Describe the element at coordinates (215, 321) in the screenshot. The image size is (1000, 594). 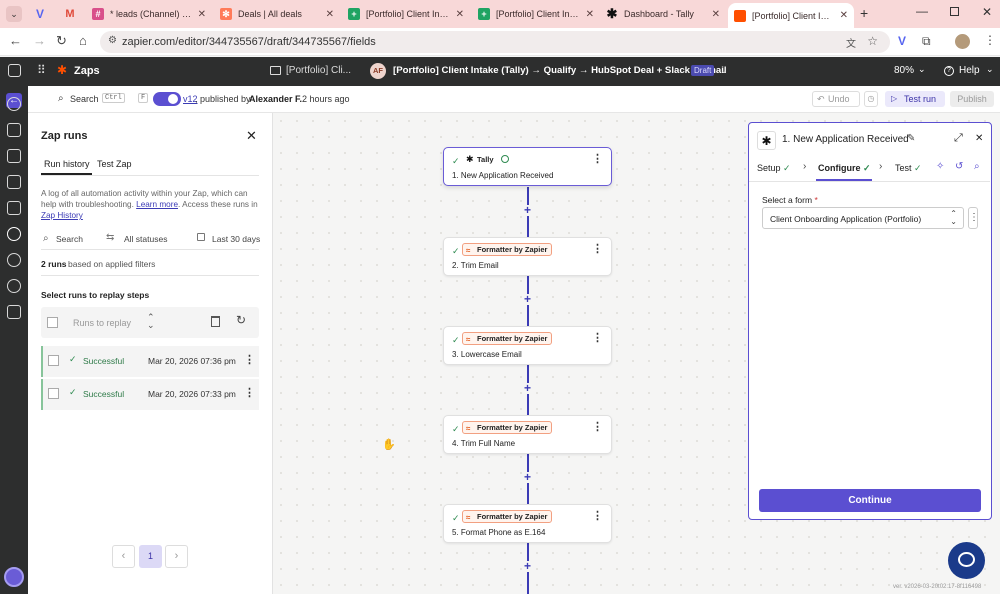
I see `trash-icon` at that location.